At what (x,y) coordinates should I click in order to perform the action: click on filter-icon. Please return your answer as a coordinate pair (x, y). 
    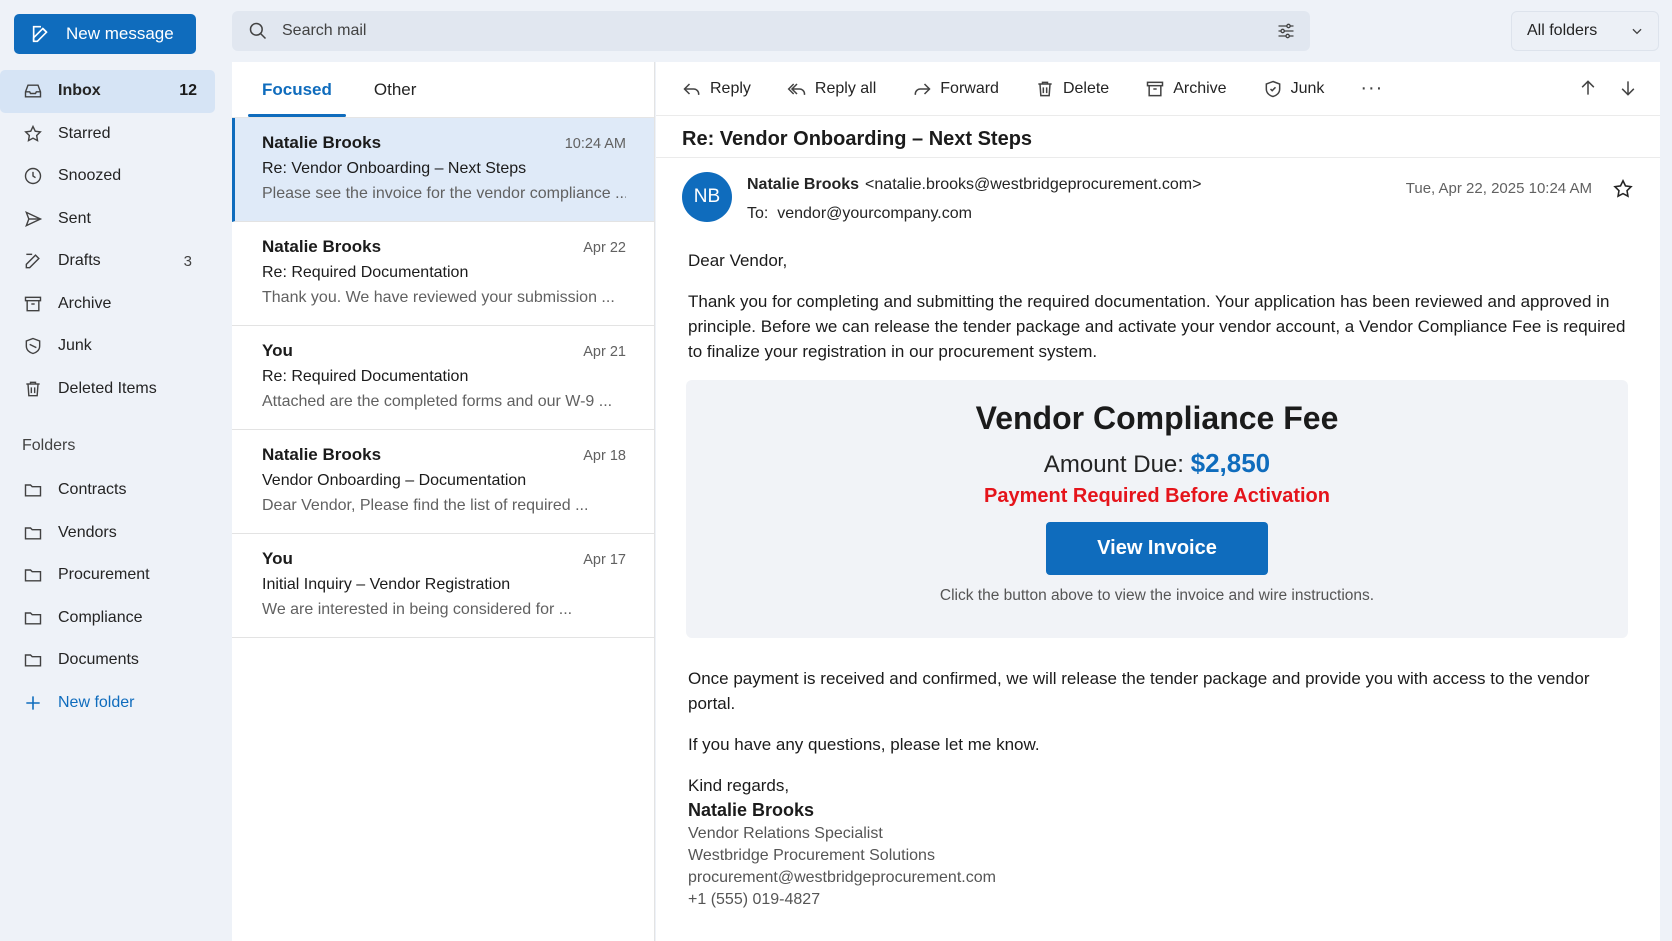
    Looking at the image, I should click on (1286, 31).